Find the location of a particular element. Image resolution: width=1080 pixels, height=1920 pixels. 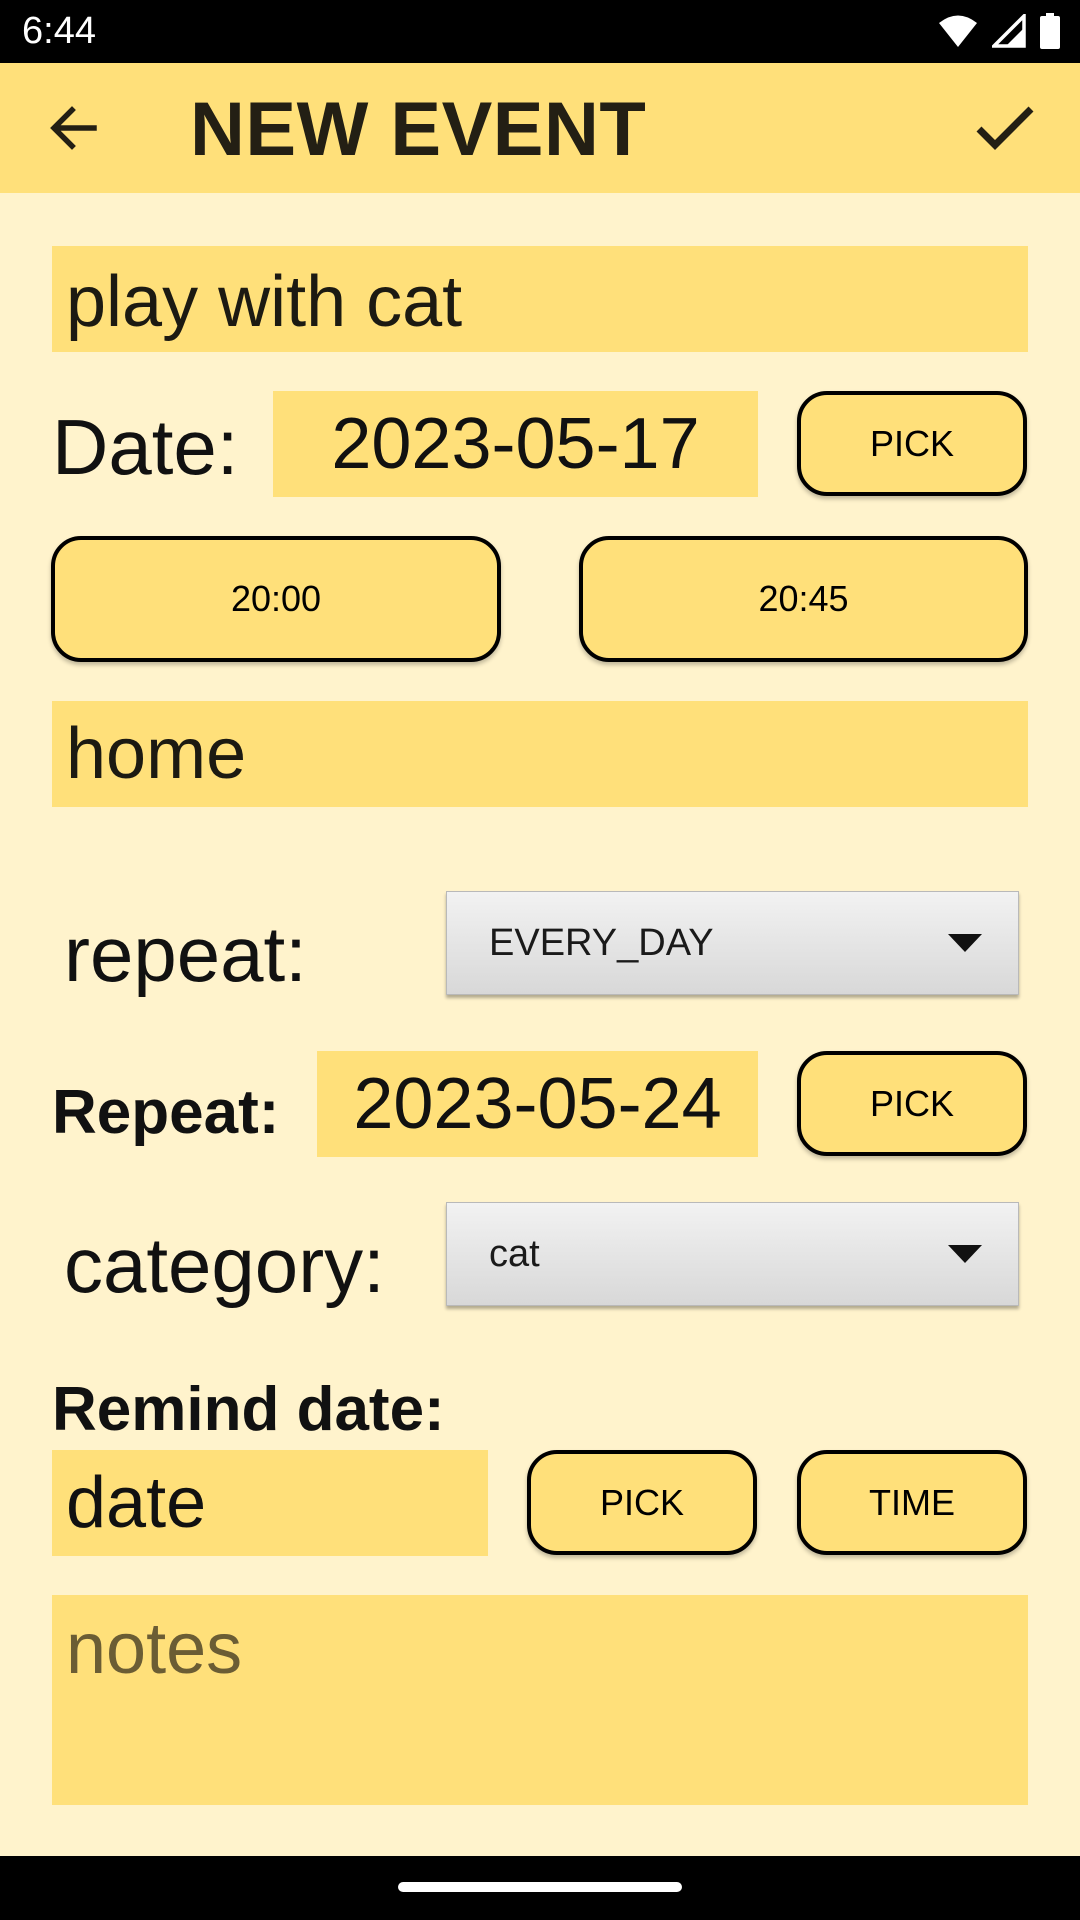

save-button is located at coordinates (1005, 128).